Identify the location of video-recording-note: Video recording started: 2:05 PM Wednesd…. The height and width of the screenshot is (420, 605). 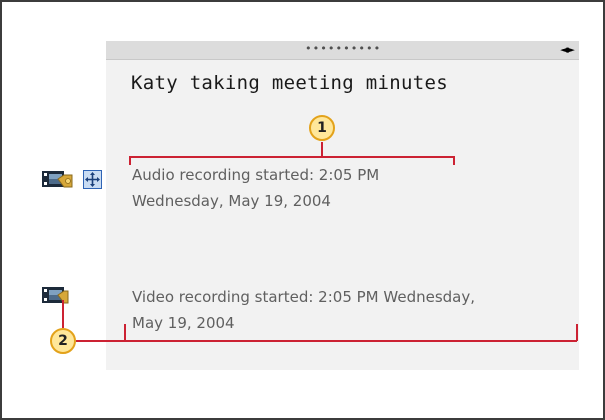
(303, 310).